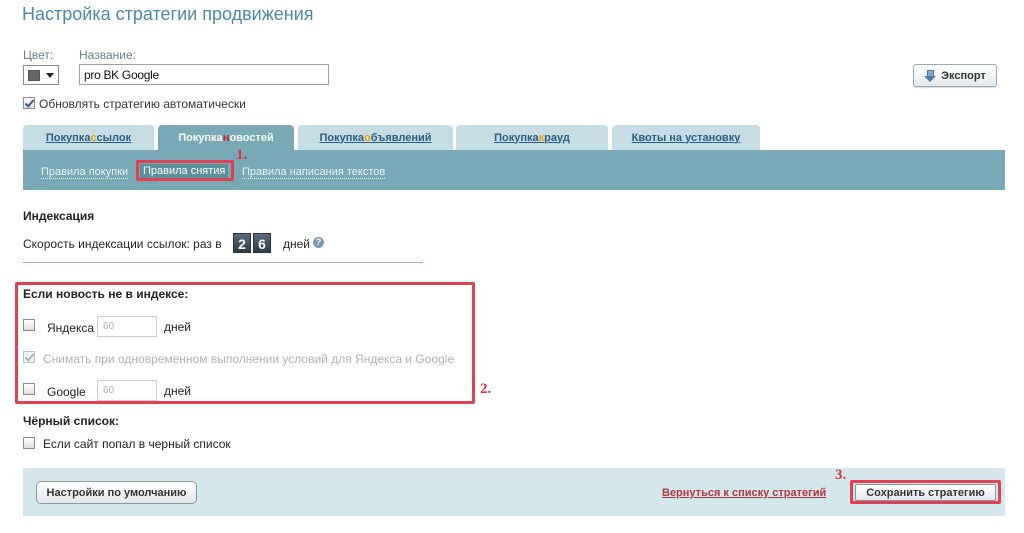 Image resolution: width=1024 pixels, height=533 pixels. What do you see at coordinates (744, 493) in the screenshot?
I see `back-to-strategies-link: Вернуться к списку стратегий` at bounding box center [744, 493].